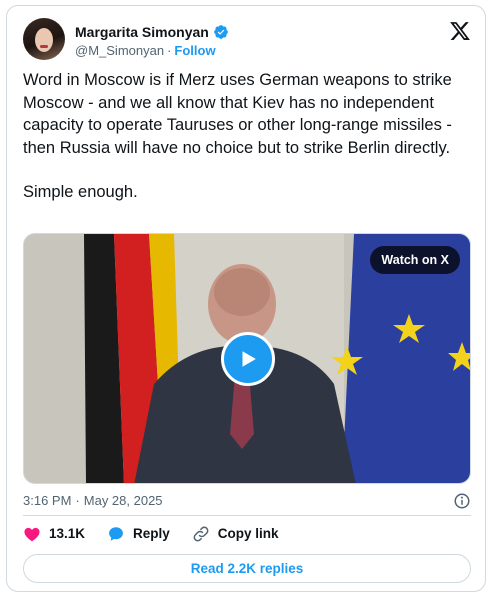 This screenshot has height=600, width=494. What do you see at coordinates (248, 533) in the screenshot?
I see `copy-link-label: Copy link` at bounding box center [248, 533].